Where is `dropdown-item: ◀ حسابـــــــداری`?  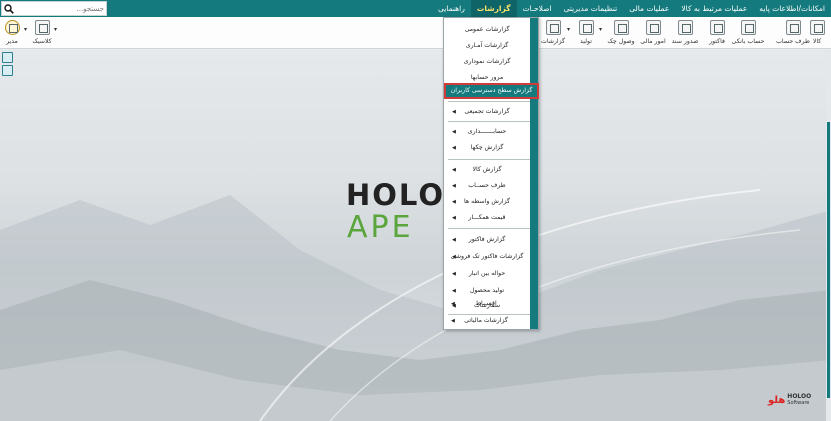 dropdown-item: ◀ حسابـــــــداری is located at coordinates (487, 132).